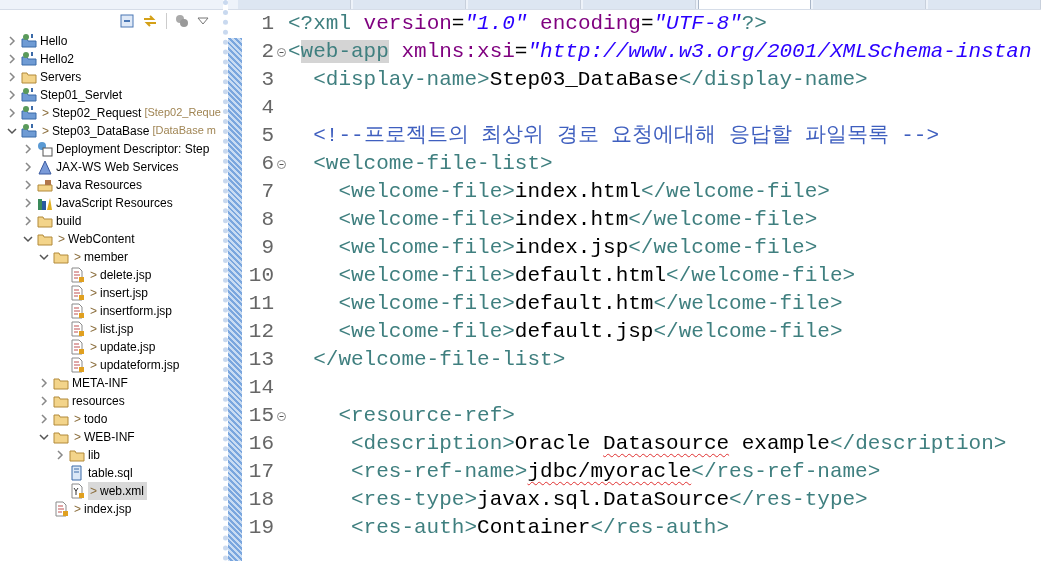 The width and height of the screenshot is (1041, 561). I want to click on line-number: 2, so click(267, 52).